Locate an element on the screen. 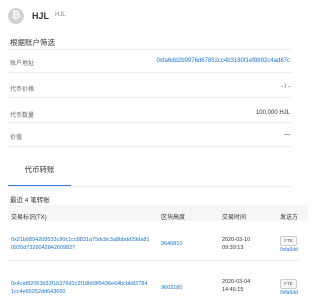  token-header: ₿ HJL HJL is located at coordinates (150, 15).